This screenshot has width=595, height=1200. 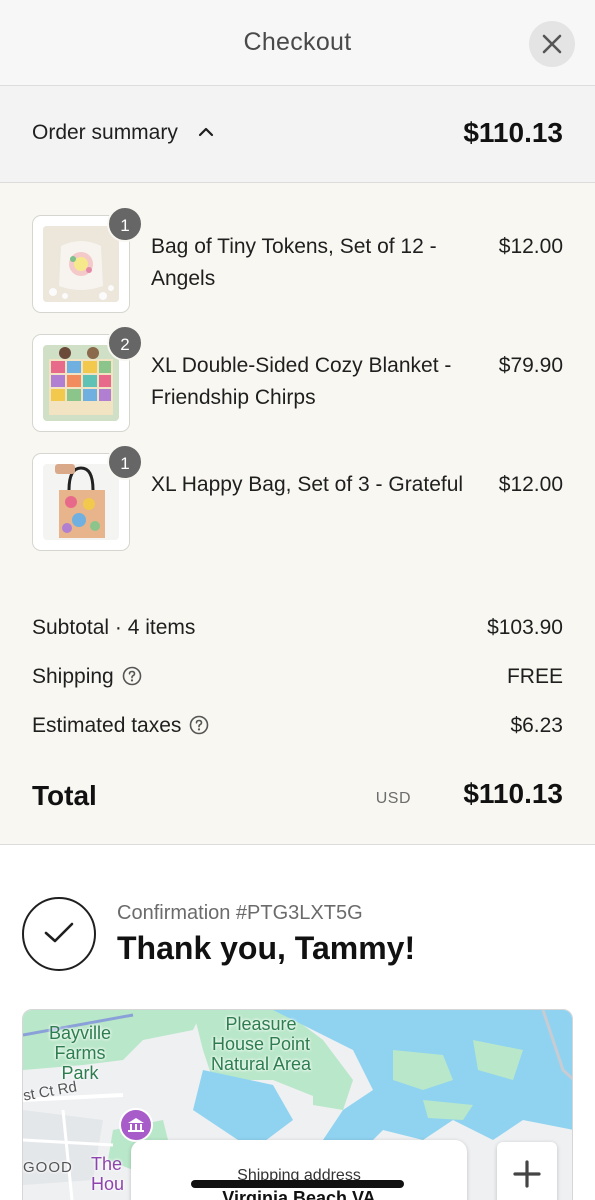 I want to click on page-title: Checkout, so click(x=297, y=42).